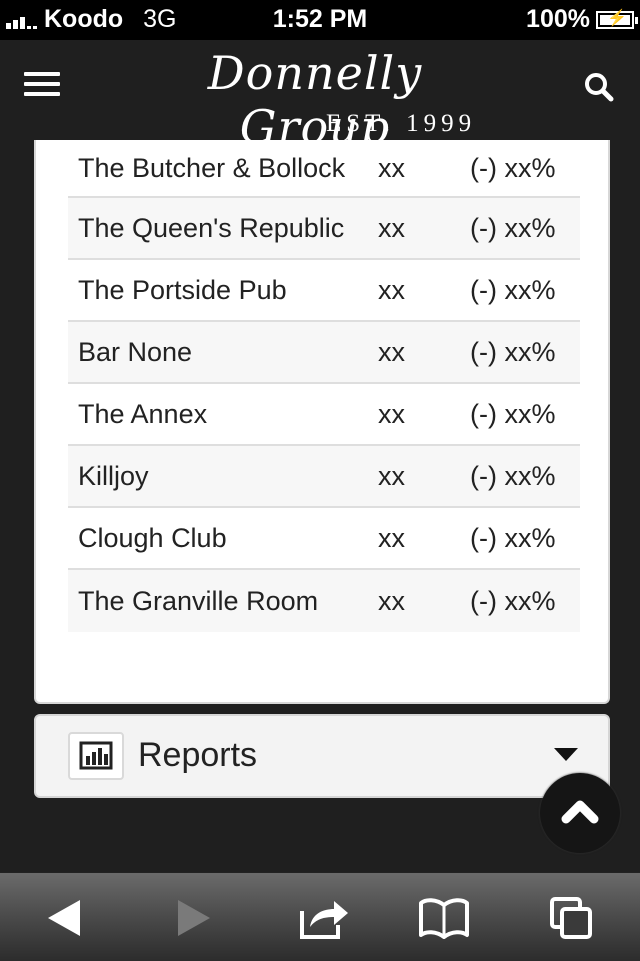 The image size is (640, 961). I want to click on browser-toolbar, so click(320, 916).